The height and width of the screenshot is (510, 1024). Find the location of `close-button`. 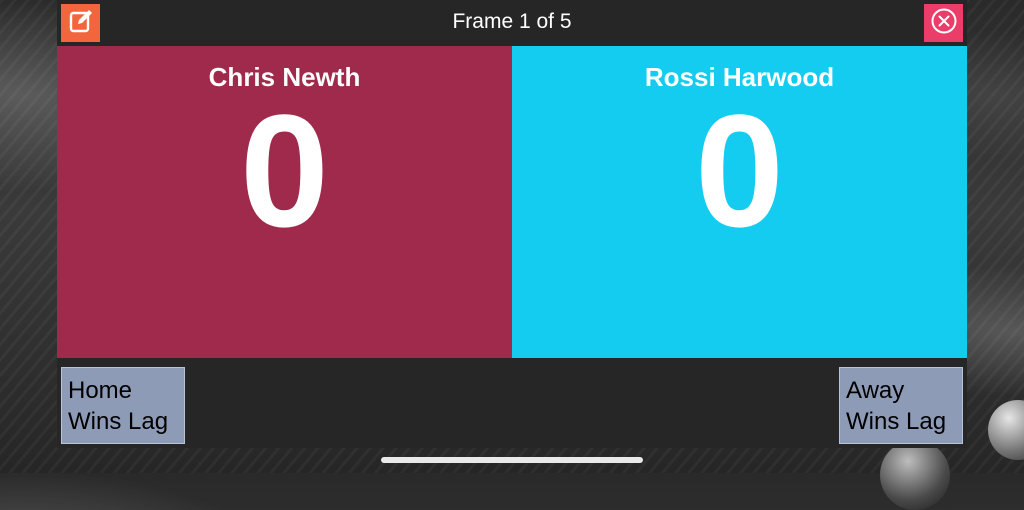

close-button is located at coordinates (943, 23).